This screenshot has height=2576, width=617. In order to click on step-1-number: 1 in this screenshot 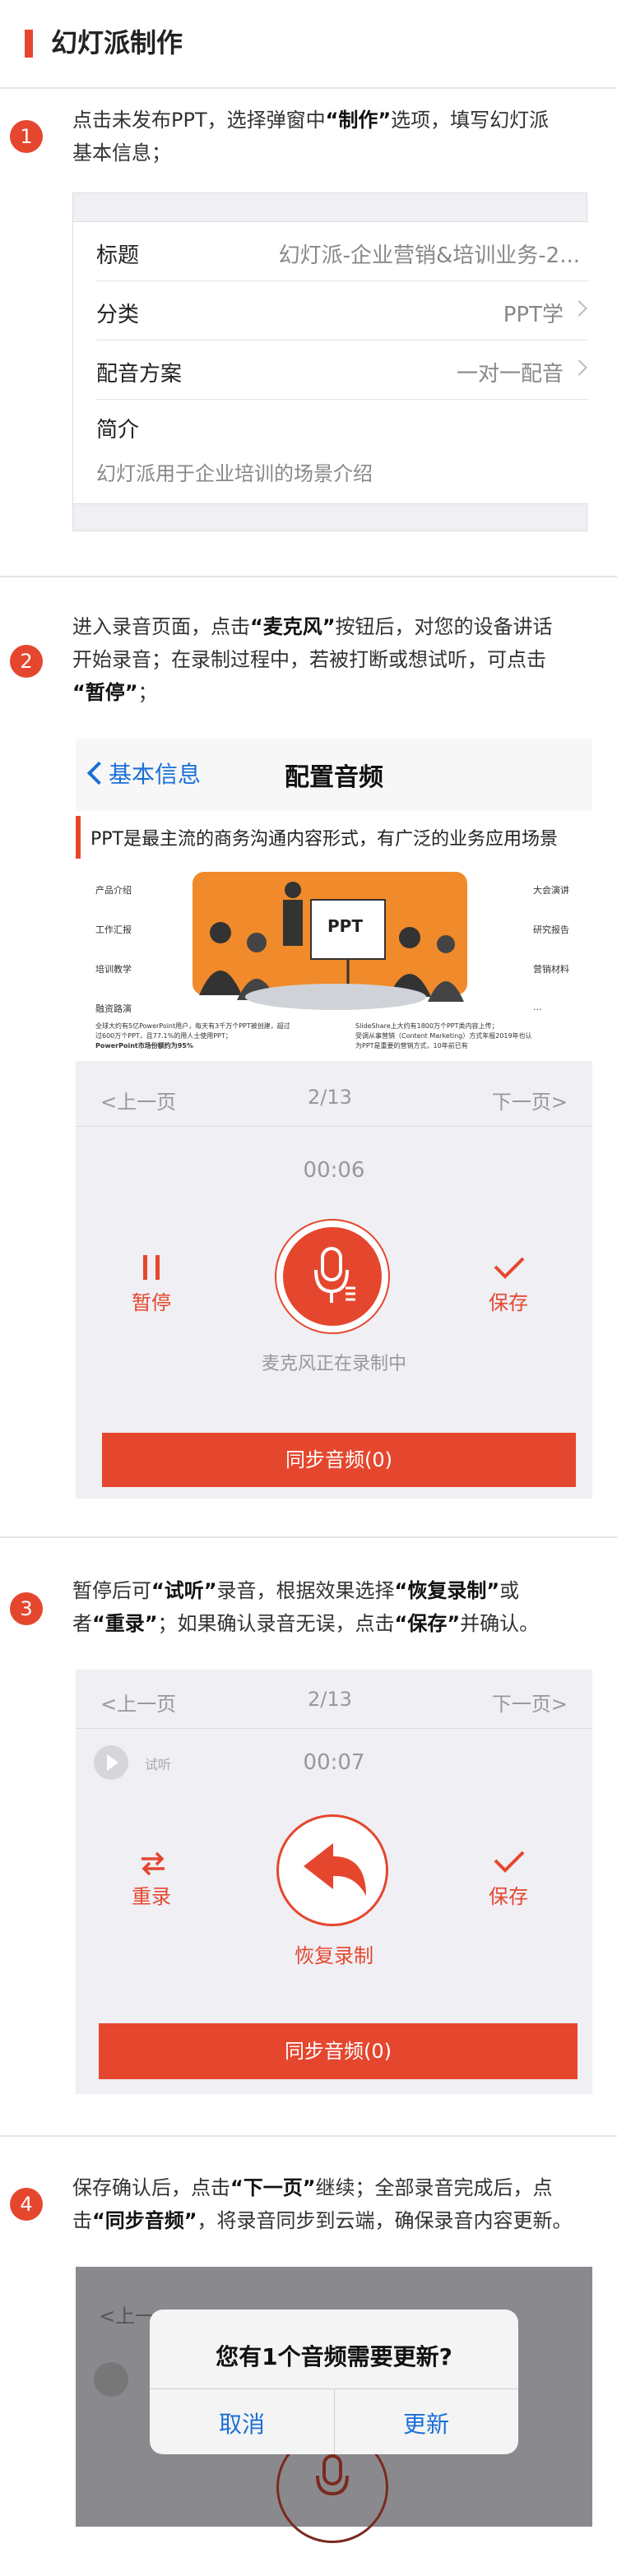, I will do `click(26, 137)`.